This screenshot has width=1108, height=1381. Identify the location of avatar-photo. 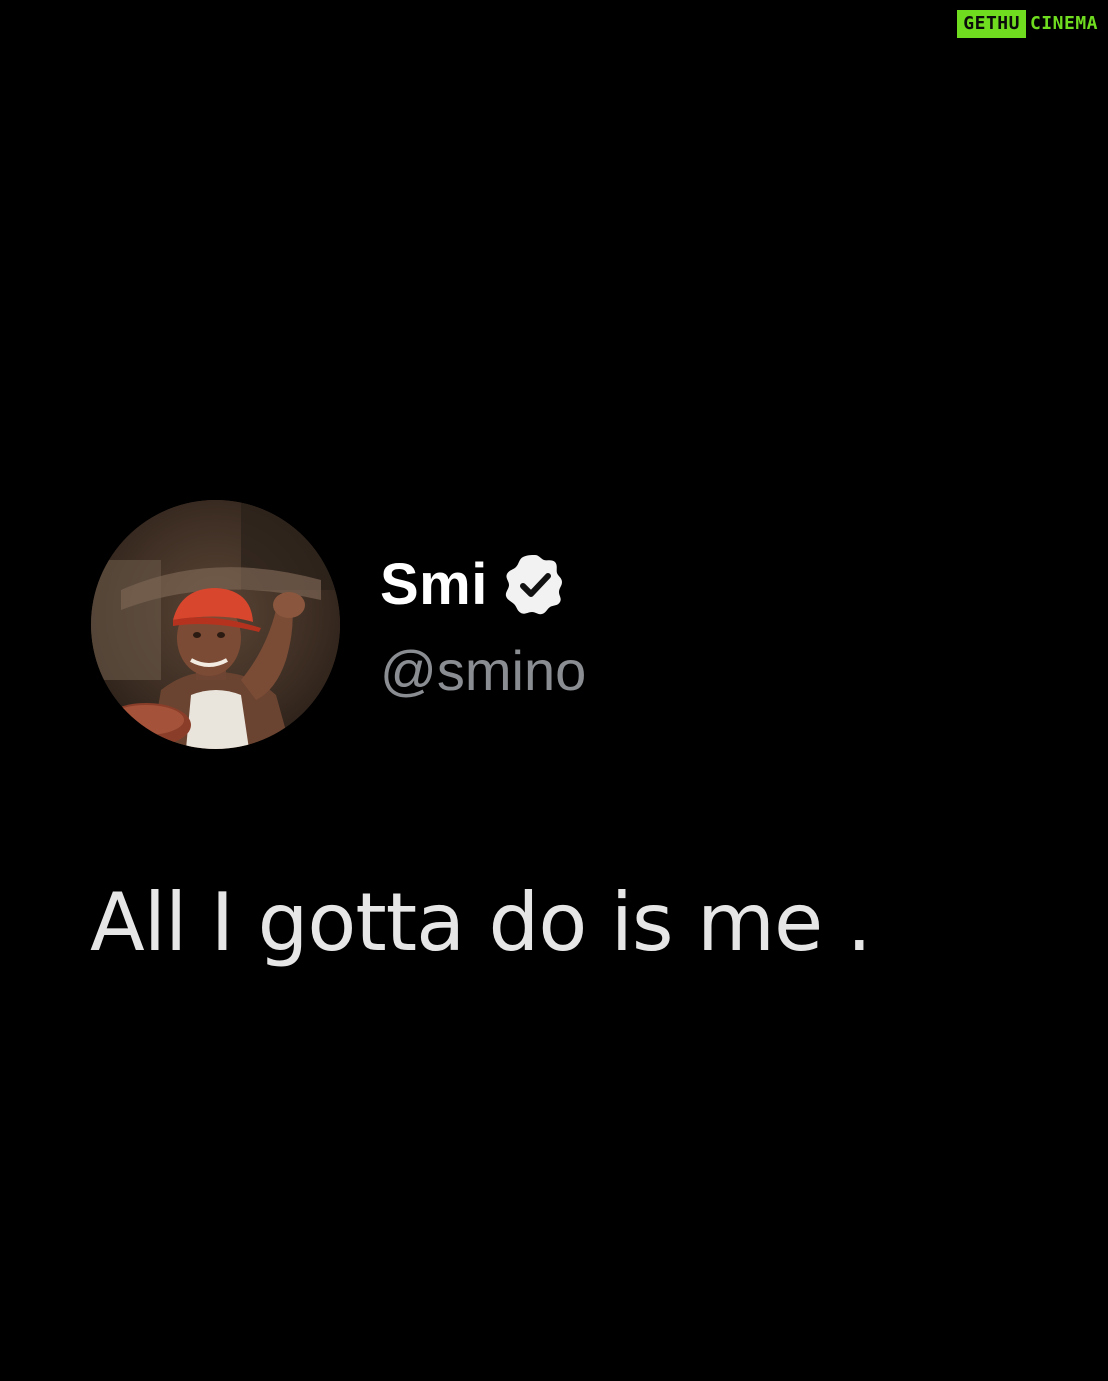
(215, 624).